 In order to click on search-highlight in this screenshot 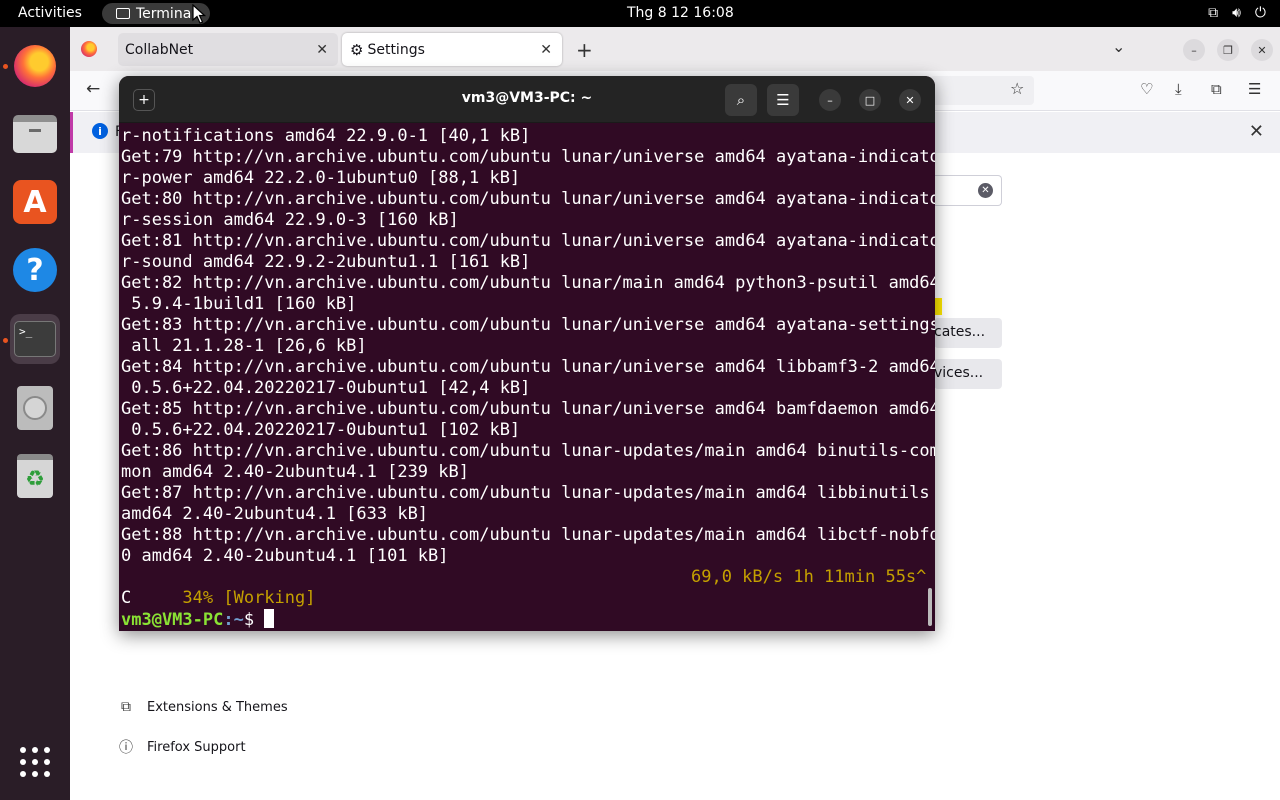, I will do `click(938, 306)`.